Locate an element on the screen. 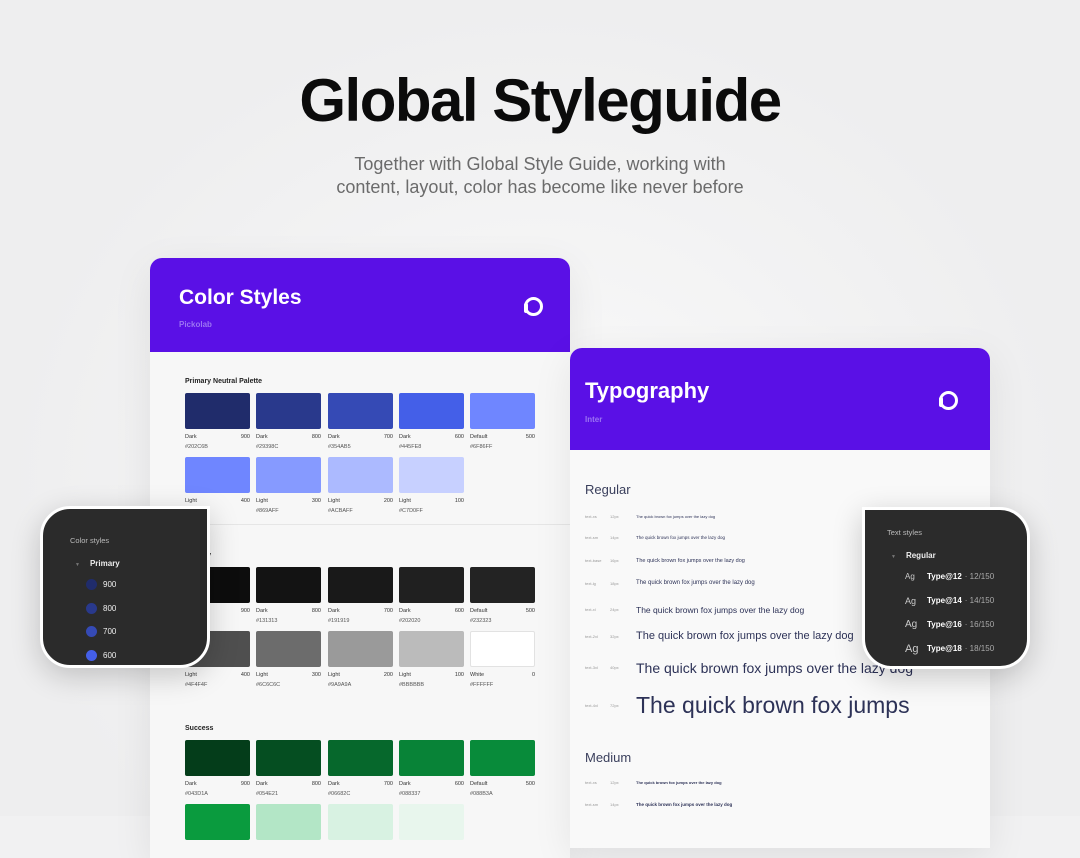  group-primary: ▼ Primary is located at coordinates (97, 563).